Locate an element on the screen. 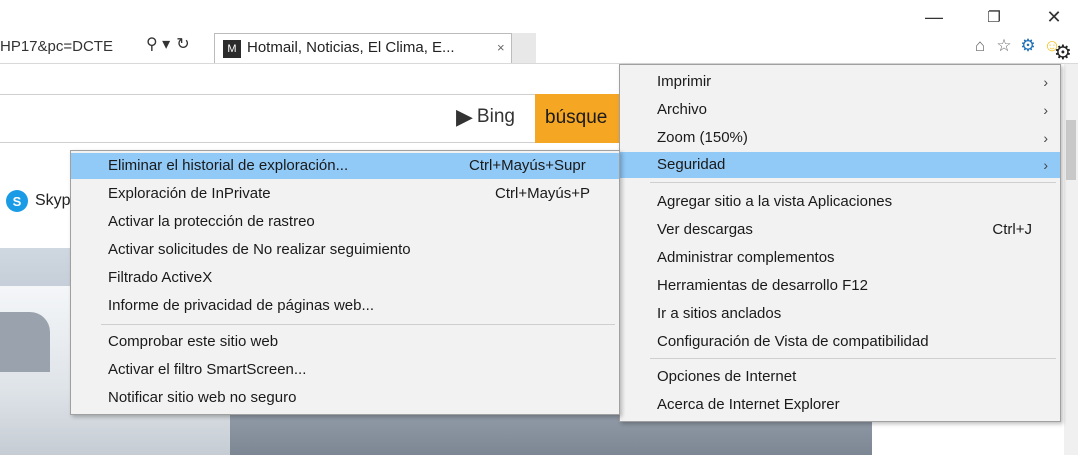 The image size is (1078, 455). menu-item-acerca-de: Acerca de Internet Explorer is located at coordinates (840, 405).